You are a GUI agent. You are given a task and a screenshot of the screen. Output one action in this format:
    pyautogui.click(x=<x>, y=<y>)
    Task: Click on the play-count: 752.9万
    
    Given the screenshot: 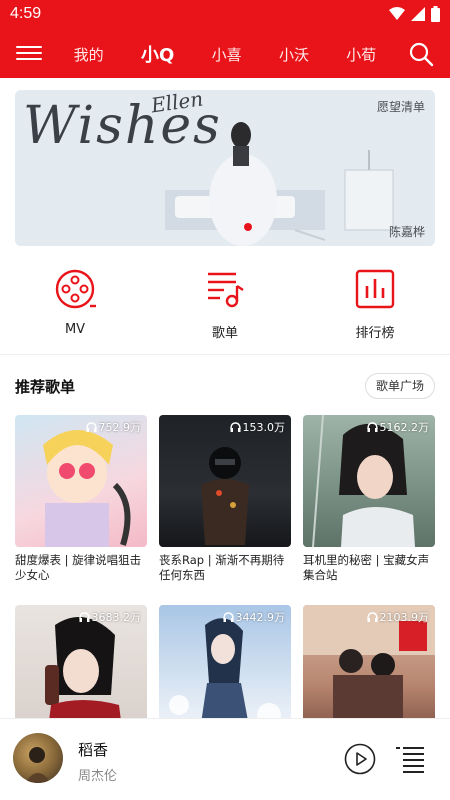 What is the action you would take?
    pyautogui.click(x=113, y=427)
    